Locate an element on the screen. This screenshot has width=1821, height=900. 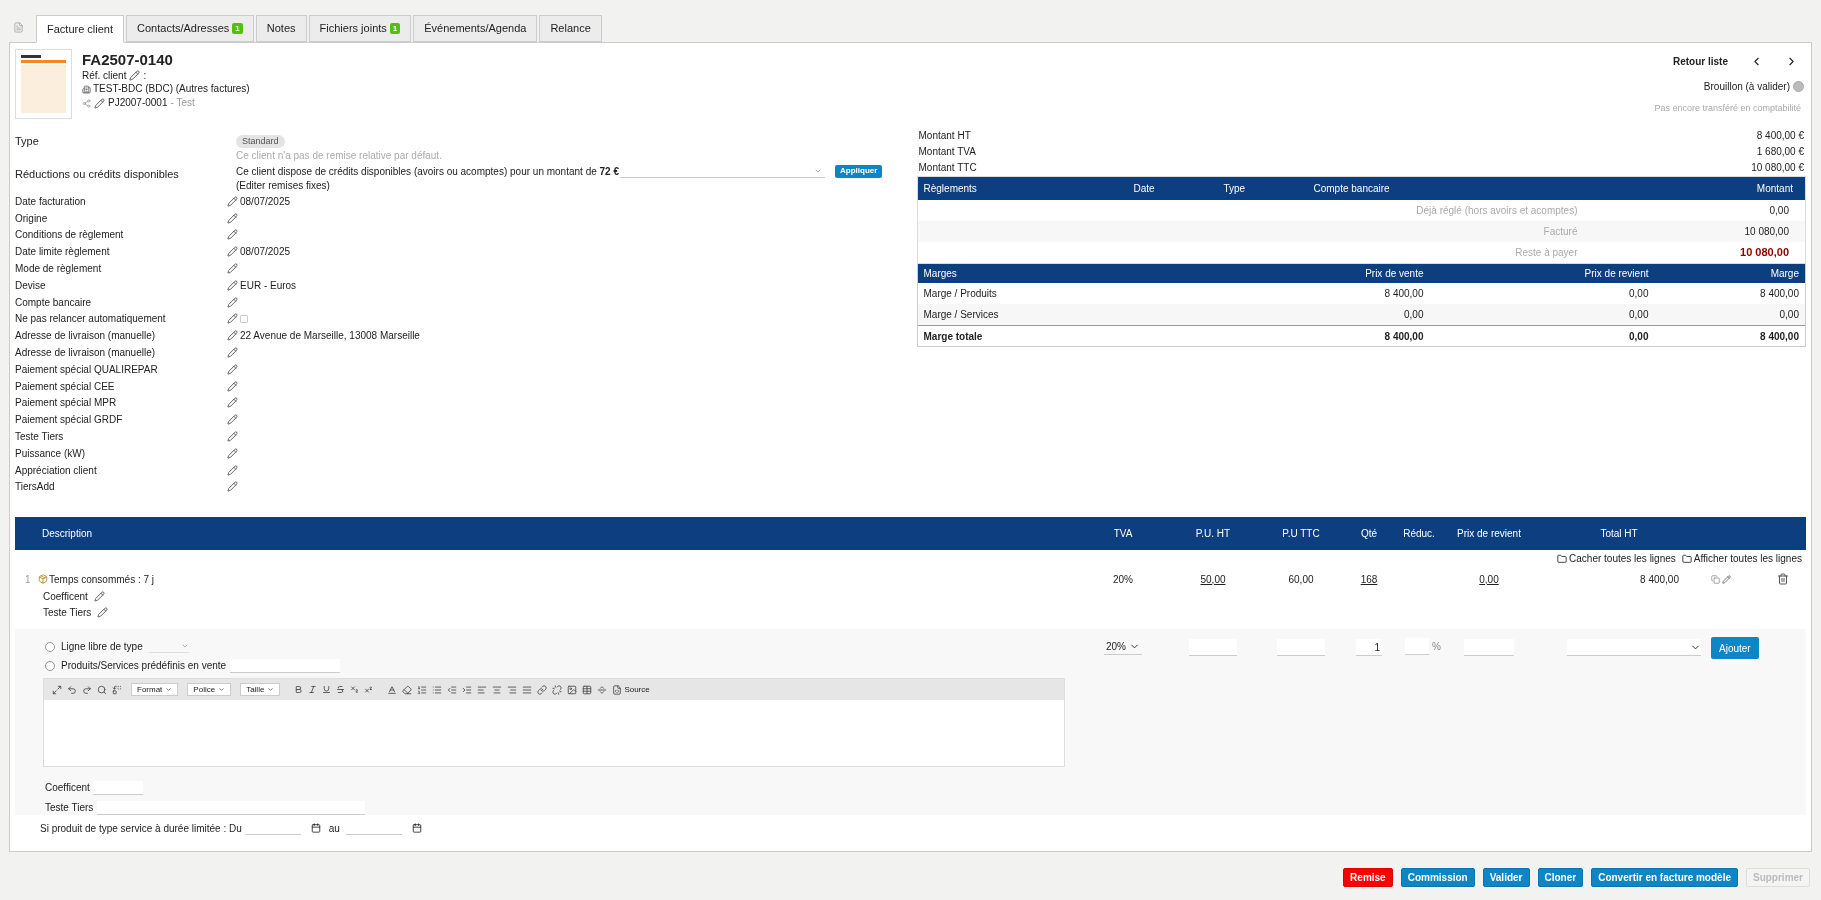
indent-icon is located at coordinates (467, 689).